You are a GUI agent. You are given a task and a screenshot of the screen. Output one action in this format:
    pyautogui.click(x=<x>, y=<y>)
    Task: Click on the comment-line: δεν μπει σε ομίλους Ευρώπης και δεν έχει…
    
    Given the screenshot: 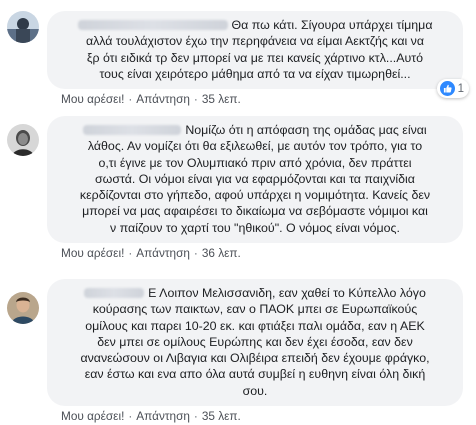 What is the action you would take?
    pyautogui.click(x=255, y=341)
    